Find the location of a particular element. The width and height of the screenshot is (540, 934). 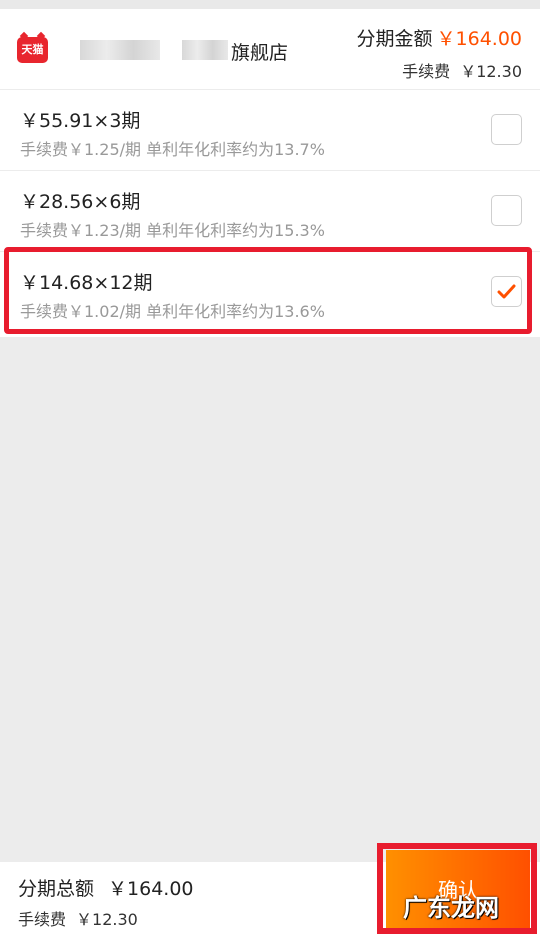

installment-amount-value: ￥164.00 is located at coordinates (479, 39).